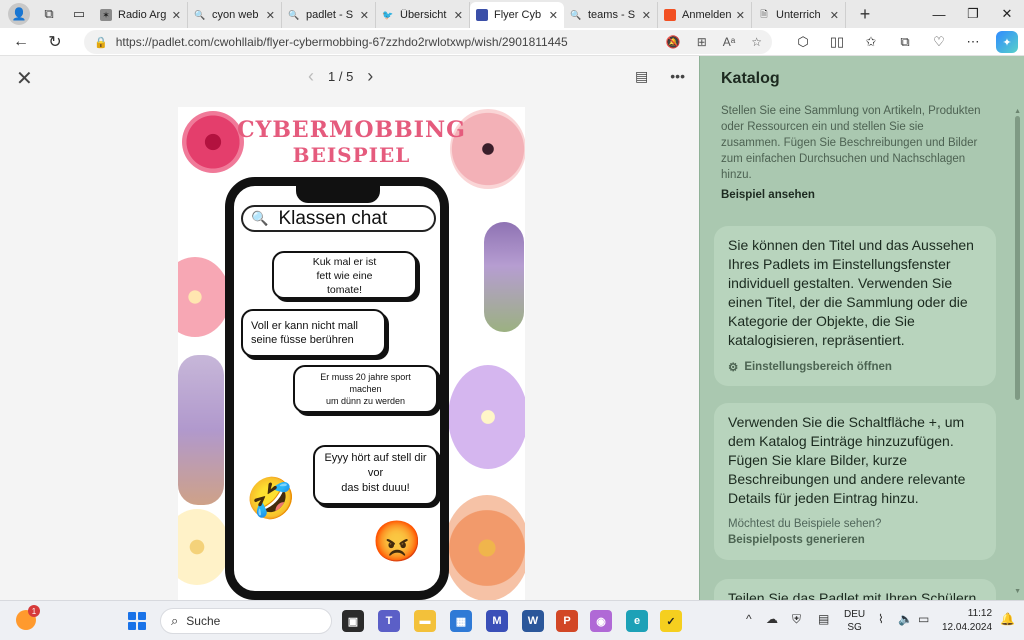  I want to click on examples-question: Möchtest du Beispiele sehen?, so click(805, 524).